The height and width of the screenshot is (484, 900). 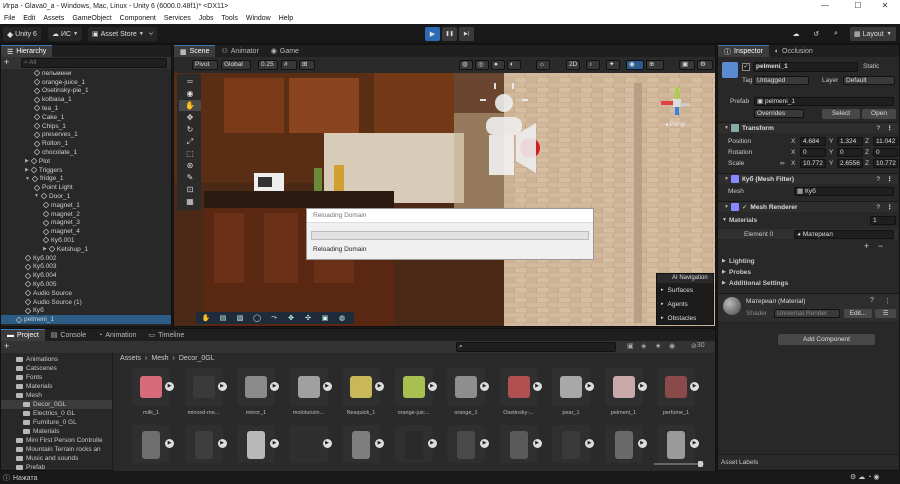 I want to click on grid-tool-button: ▦, so click(x=190, y=201).